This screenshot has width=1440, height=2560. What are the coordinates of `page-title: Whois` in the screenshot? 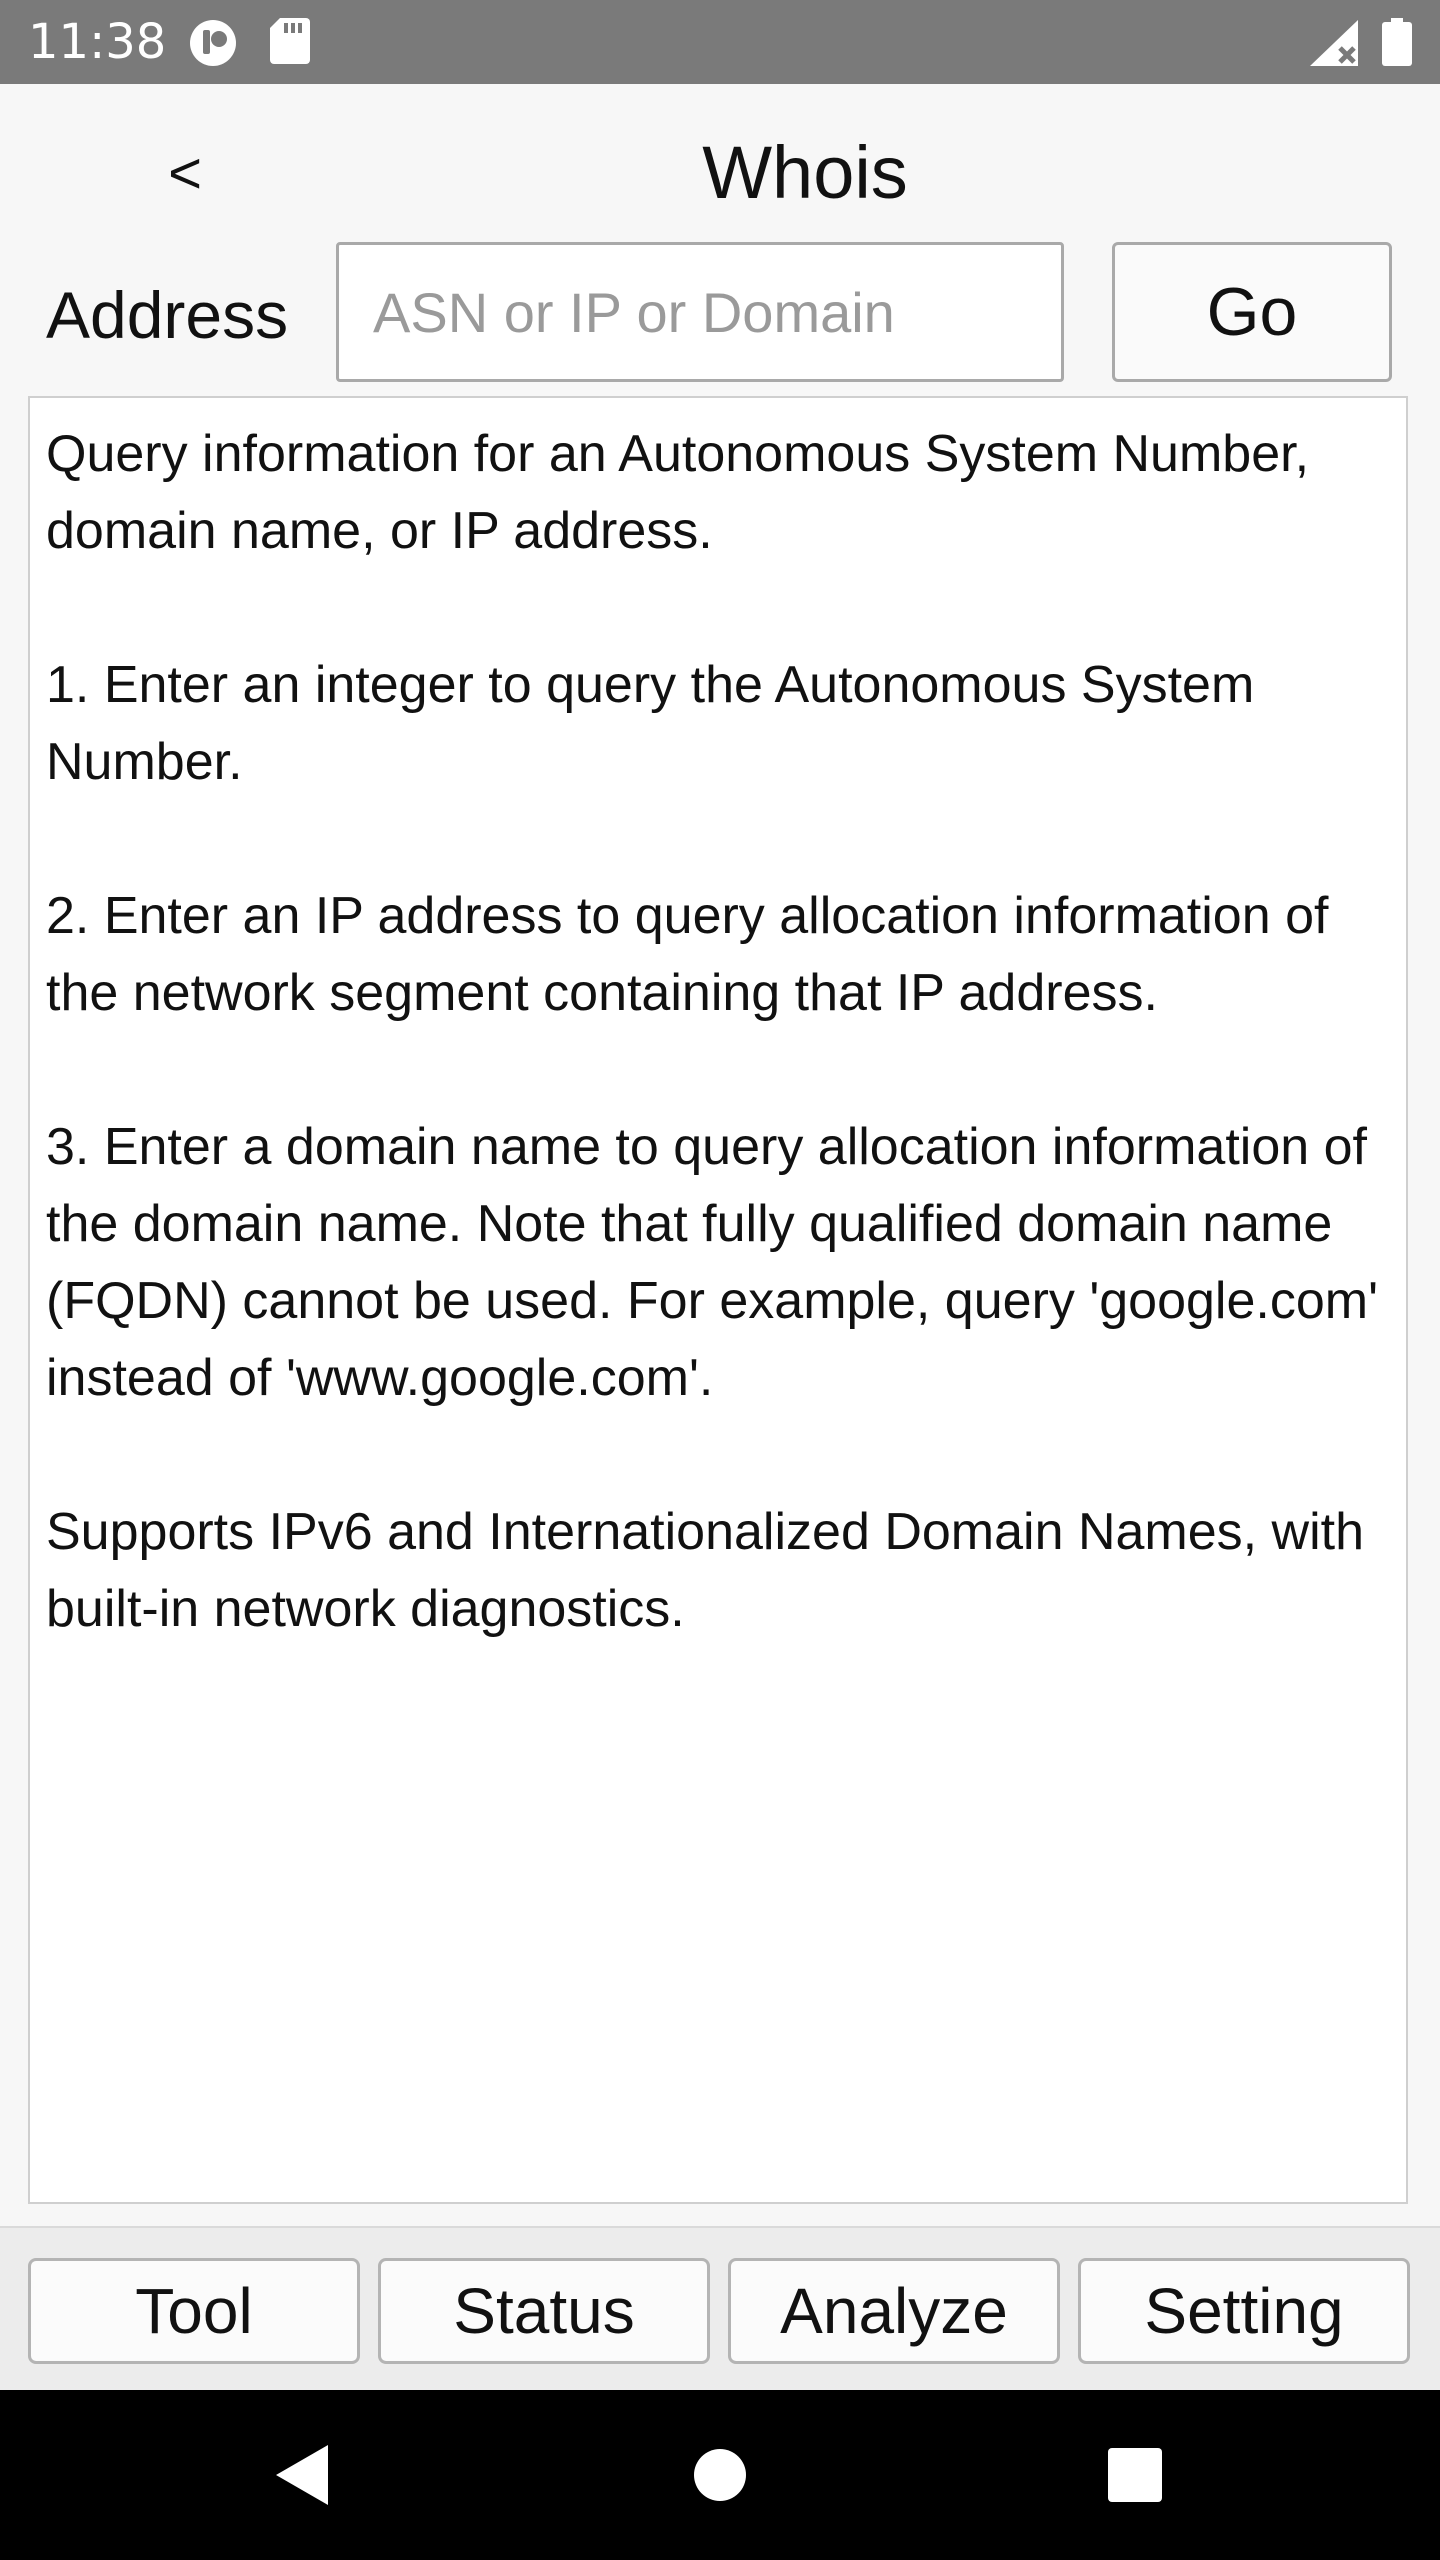 It's located at (805, 172).